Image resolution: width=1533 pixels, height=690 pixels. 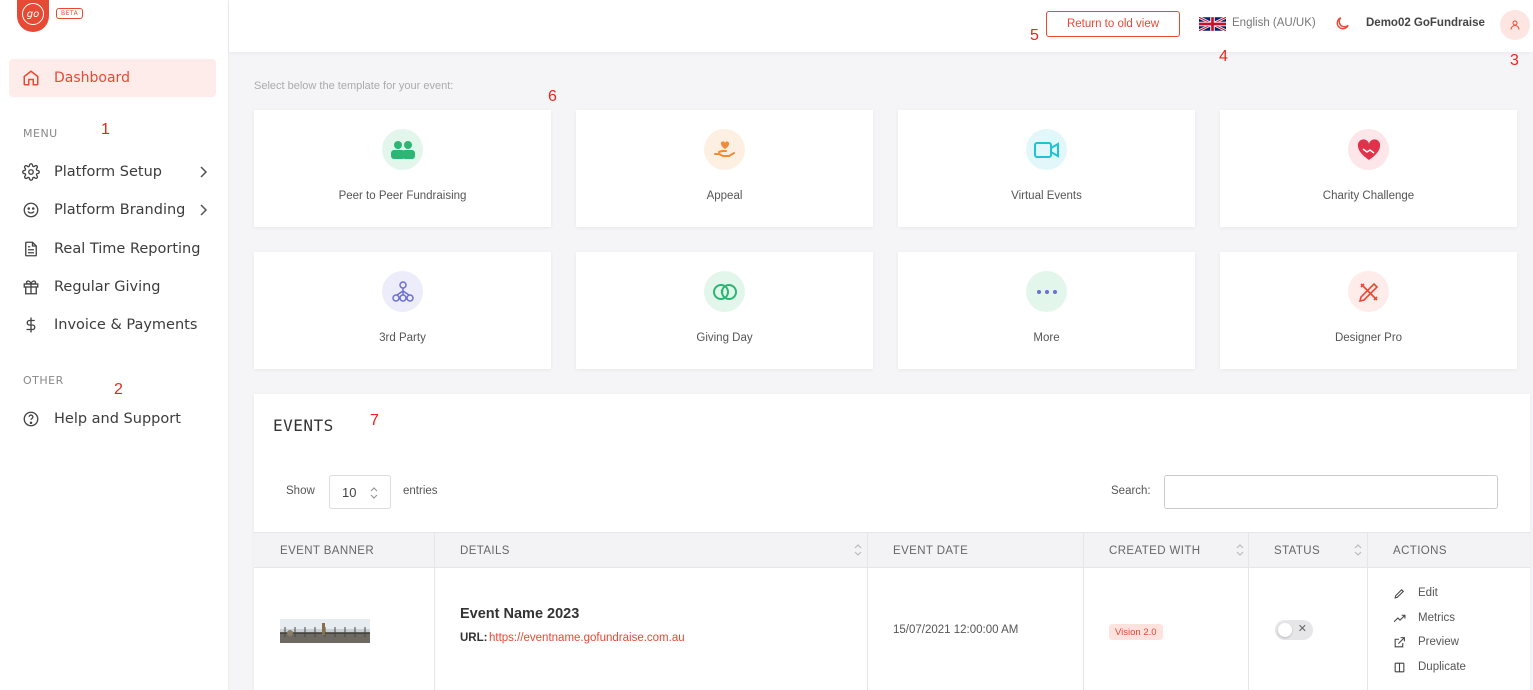 I want to click on sidebar-item-label: Regular Giving, so click(x=107, y=287).